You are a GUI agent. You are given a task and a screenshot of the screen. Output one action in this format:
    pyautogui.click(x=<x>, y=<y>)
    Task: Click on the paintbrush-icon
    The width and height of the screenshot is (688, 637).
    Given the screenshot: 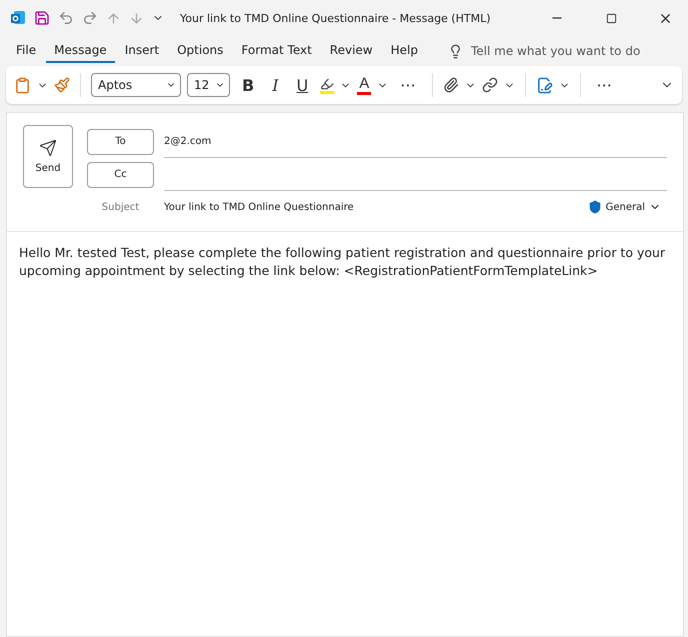 What is the action you would take?
    pyautogui.click(x=62, y=85)
    